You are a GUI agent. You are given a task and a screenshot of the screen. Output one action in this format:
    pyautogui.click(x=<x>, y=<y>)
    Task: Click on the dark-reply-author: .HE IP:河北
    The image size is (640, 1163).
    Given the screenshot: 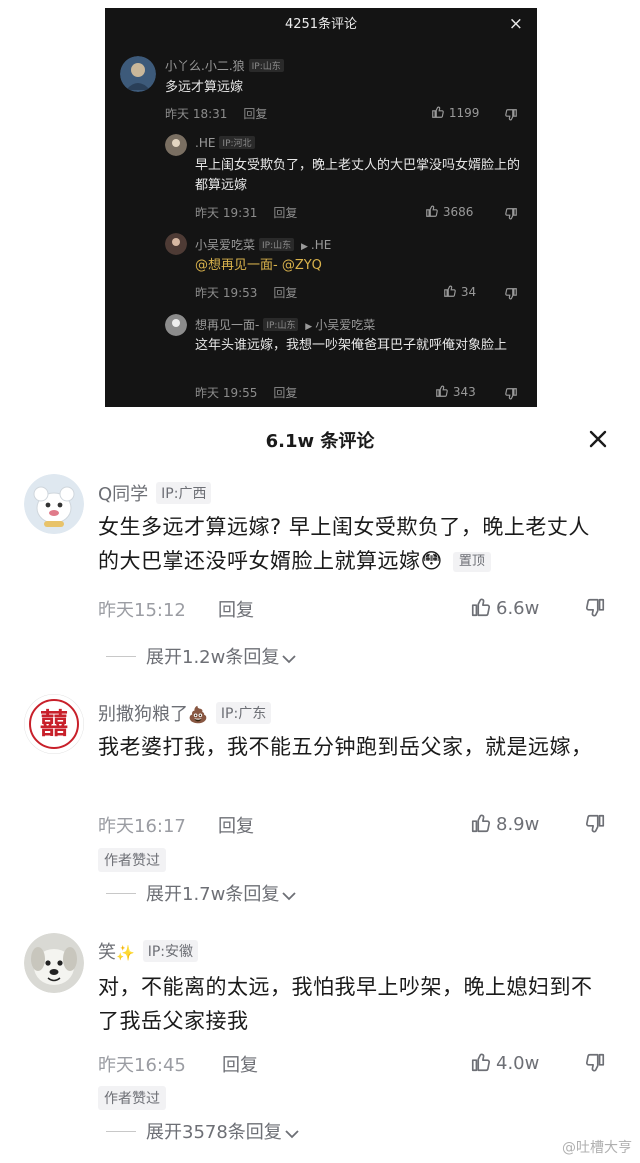 What is the action you would take?
    pyautogui.click(x=225, y=143)
    